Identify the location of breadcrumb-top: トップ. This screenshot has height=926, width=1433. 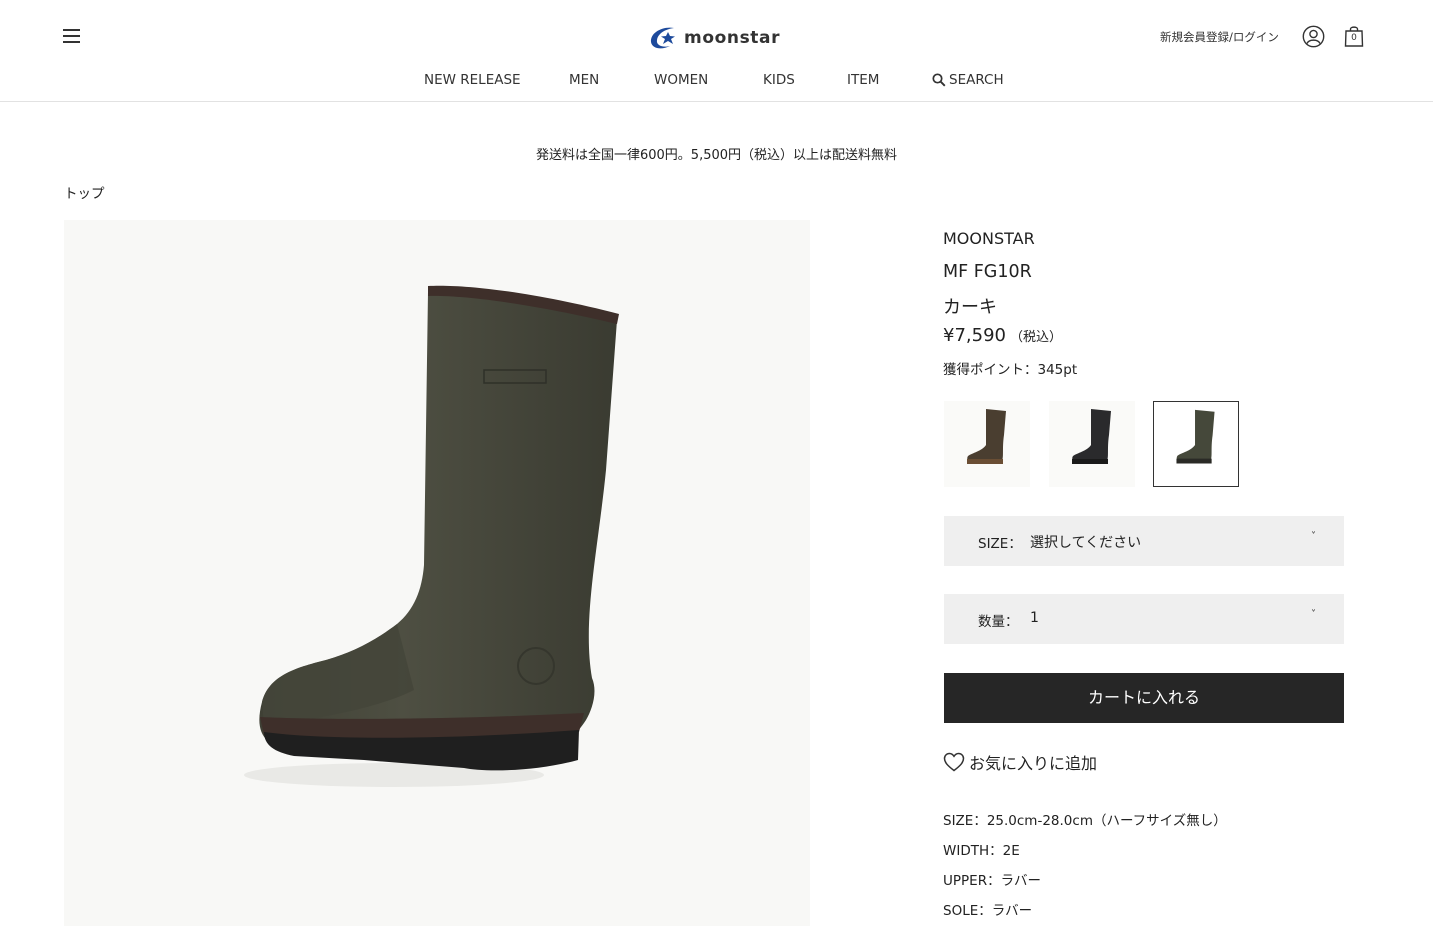
(84, 192).